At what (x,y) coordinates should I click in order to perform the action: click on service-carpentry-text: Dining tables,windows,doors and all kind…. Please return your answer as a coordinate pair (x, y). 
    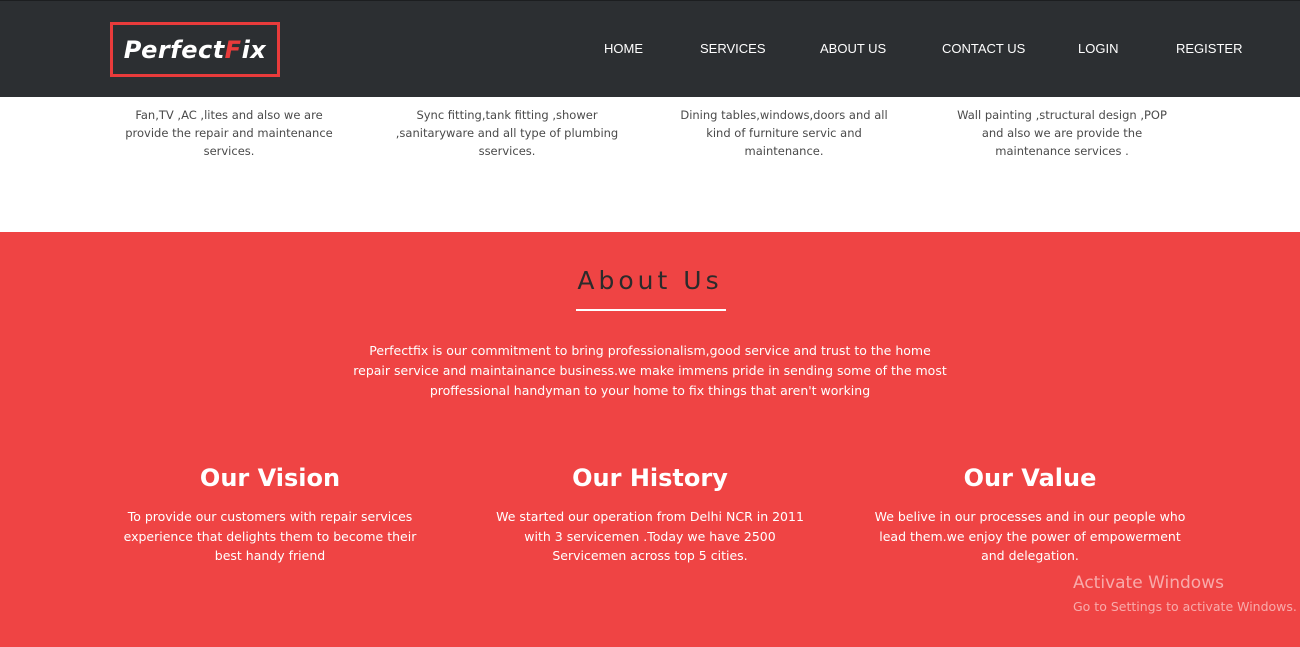
    Looking at the image, I should click on (784, 133).